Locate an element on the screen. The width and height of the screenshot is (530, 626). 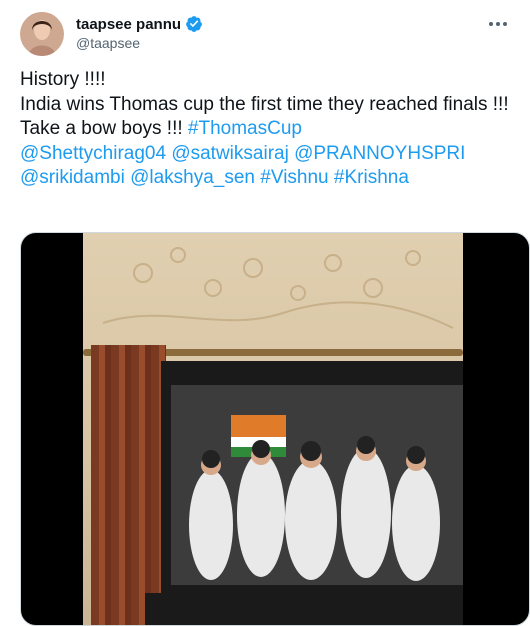
mention-link: @PRANNOYHSPRI is located at coordinates (379, 153).